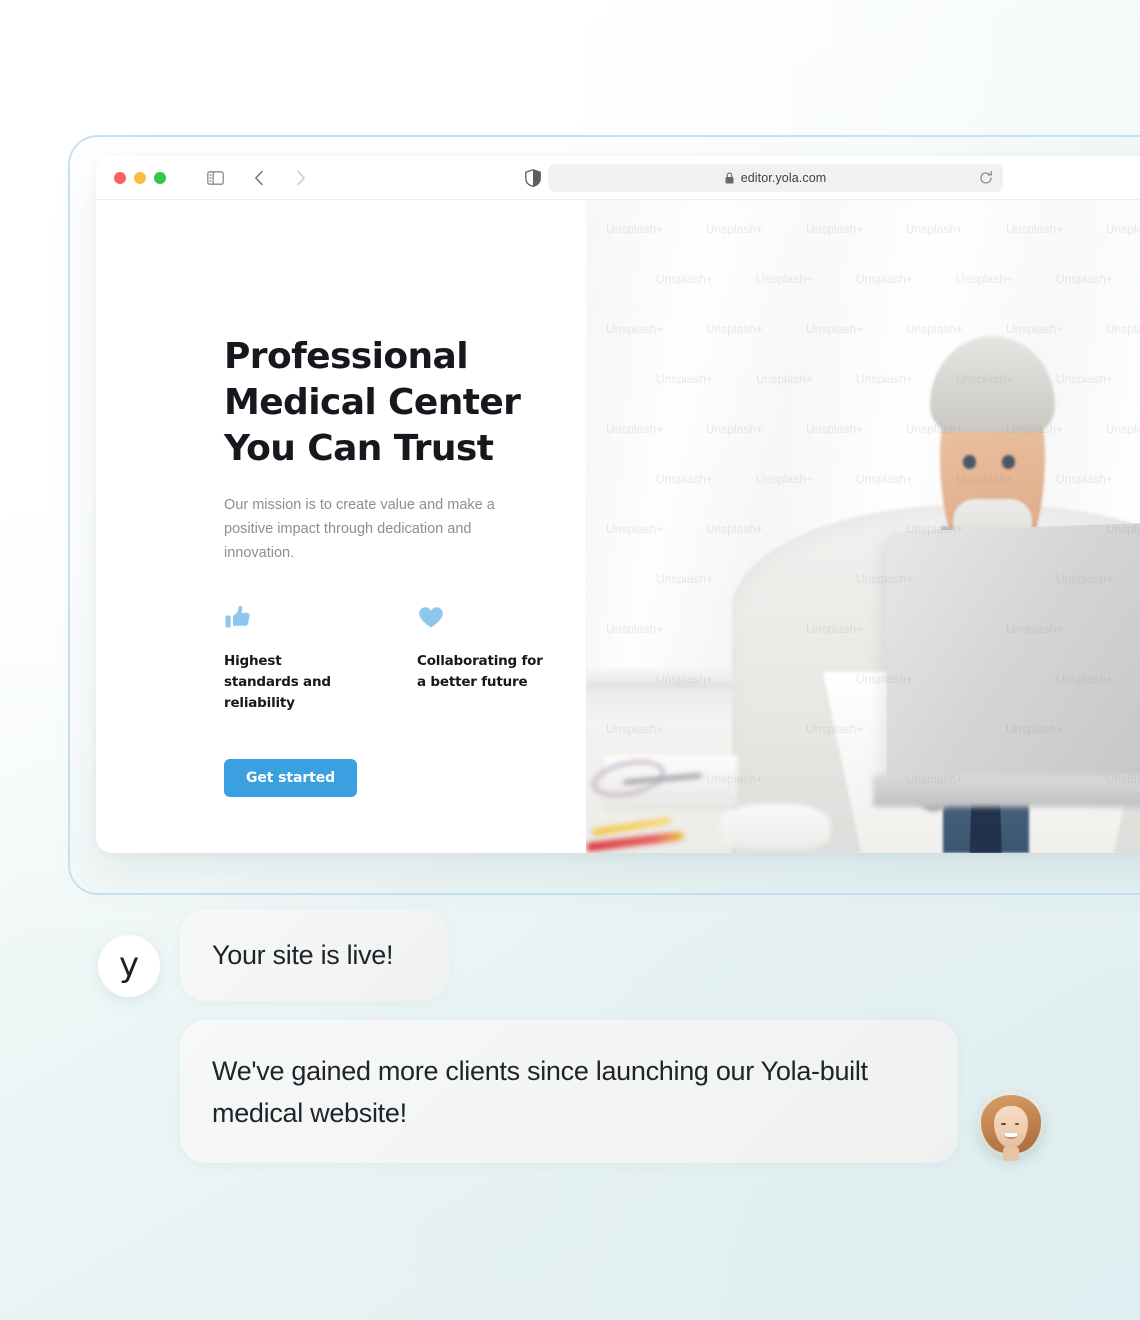  I want to click on yola-logo-icon: y, so click(129, 965).